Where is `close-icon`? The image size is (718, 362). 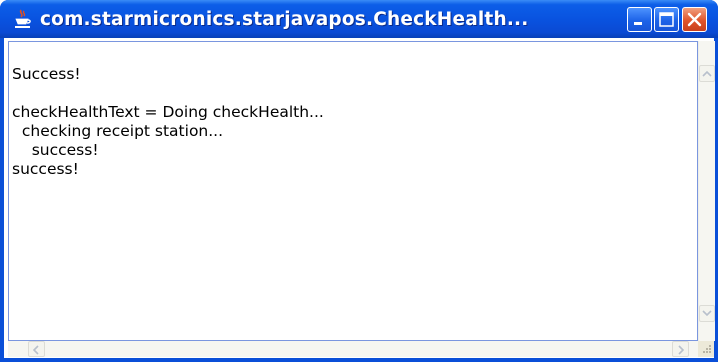
close-icon is located at coordinates (694, 19).